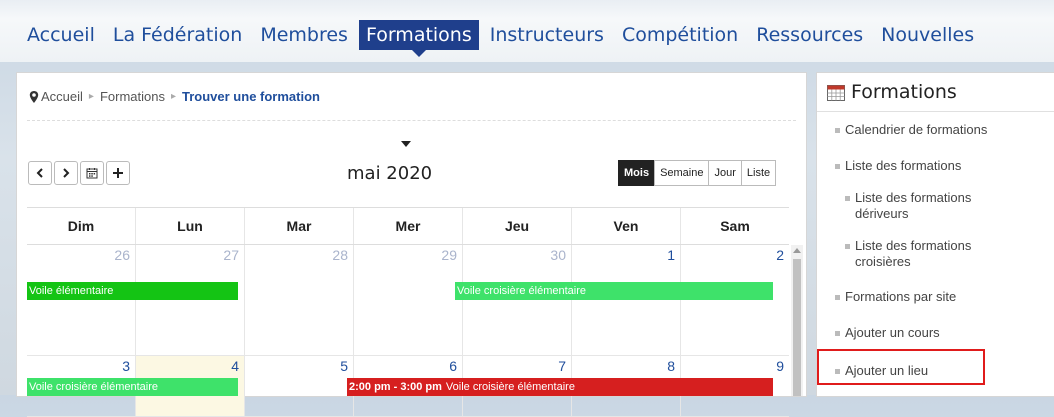 Image resolution: width=1054 pixels, height=417 pixels. Describe the element at coordinates (177, 35) in the screenshot. I see `nav-item-federation: La Fédération` at that location.